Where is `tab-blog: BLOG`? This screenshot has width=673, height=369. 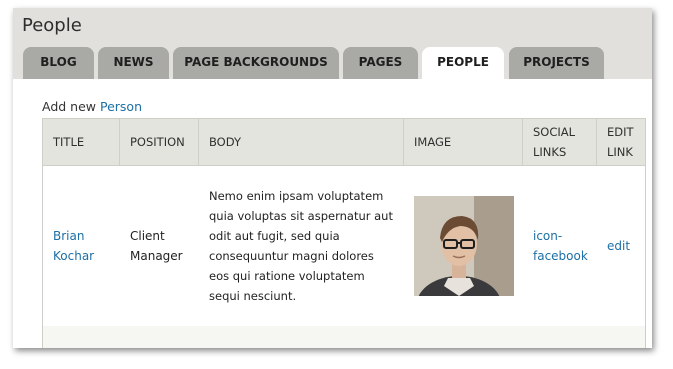
tab-blog: BLOG is located at coordinates (58, 63).